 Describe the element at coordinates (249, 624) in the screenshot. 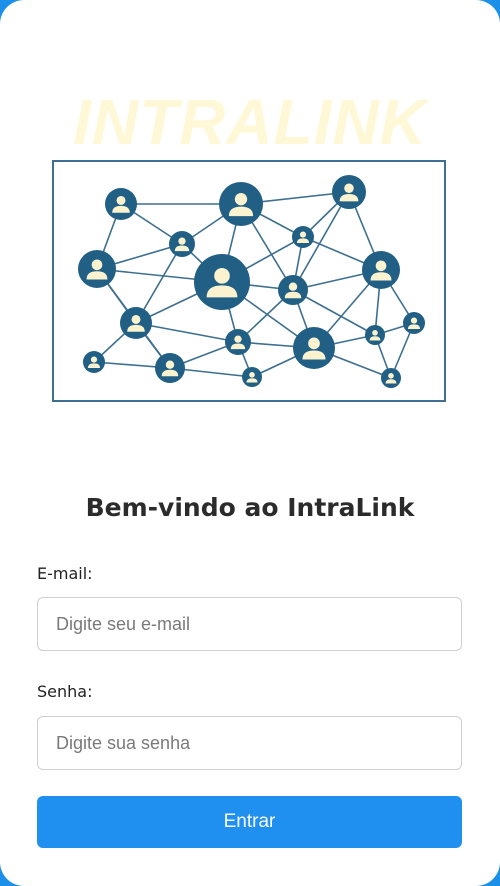

I see `email-input` at that location.